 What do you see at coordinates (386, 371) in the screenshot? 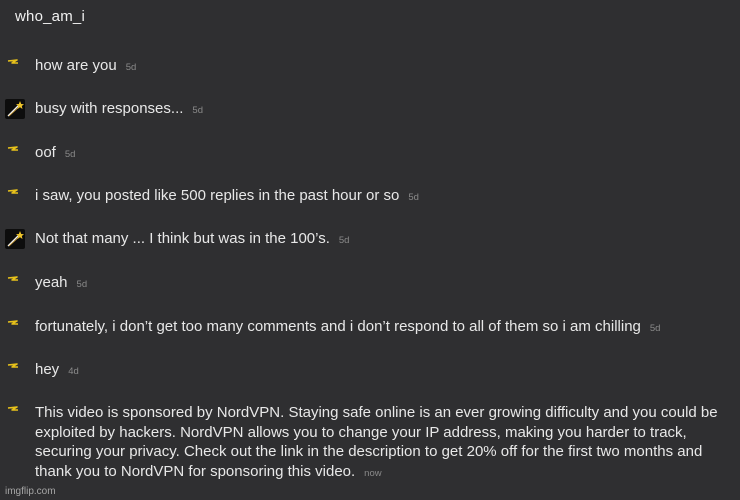
I see `message-body: hey 4d` at bounding box center [386, 371].